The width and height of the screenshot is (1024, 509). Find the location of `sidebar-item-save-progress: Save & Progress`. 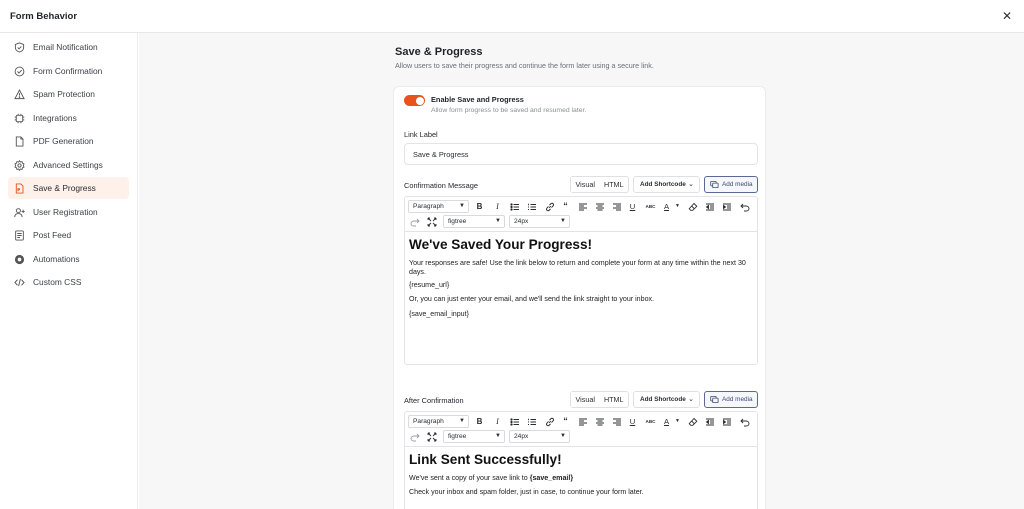

sidebar-item-save-progress: Save & Progress is located at coordinates (68, 188).